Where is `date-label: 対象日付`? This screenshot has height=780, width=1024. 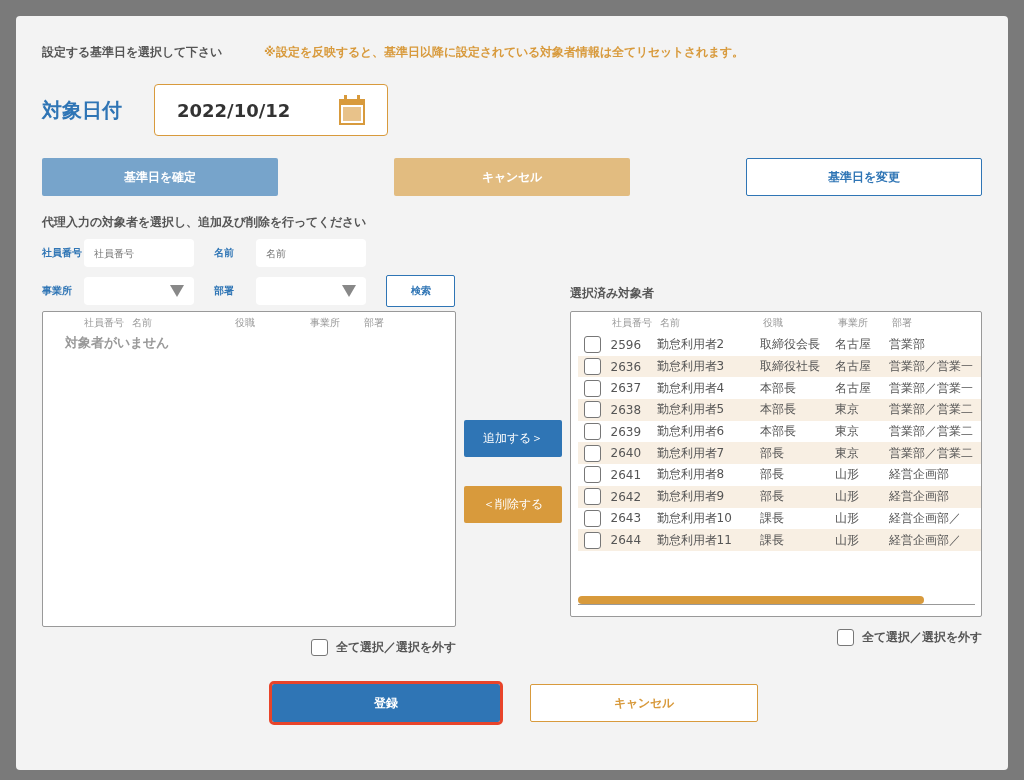
date-label: 対象日付 is located at coordinates (82, 110).